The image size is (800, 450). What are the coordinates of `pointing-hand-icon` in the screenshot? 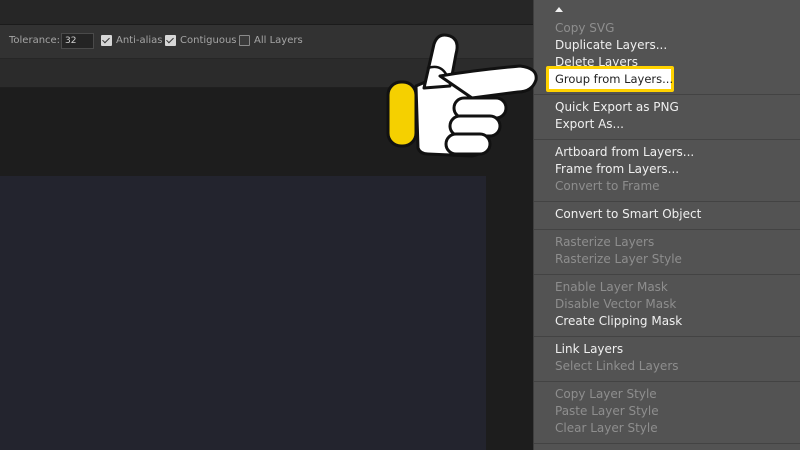 It's located at (462, 95).